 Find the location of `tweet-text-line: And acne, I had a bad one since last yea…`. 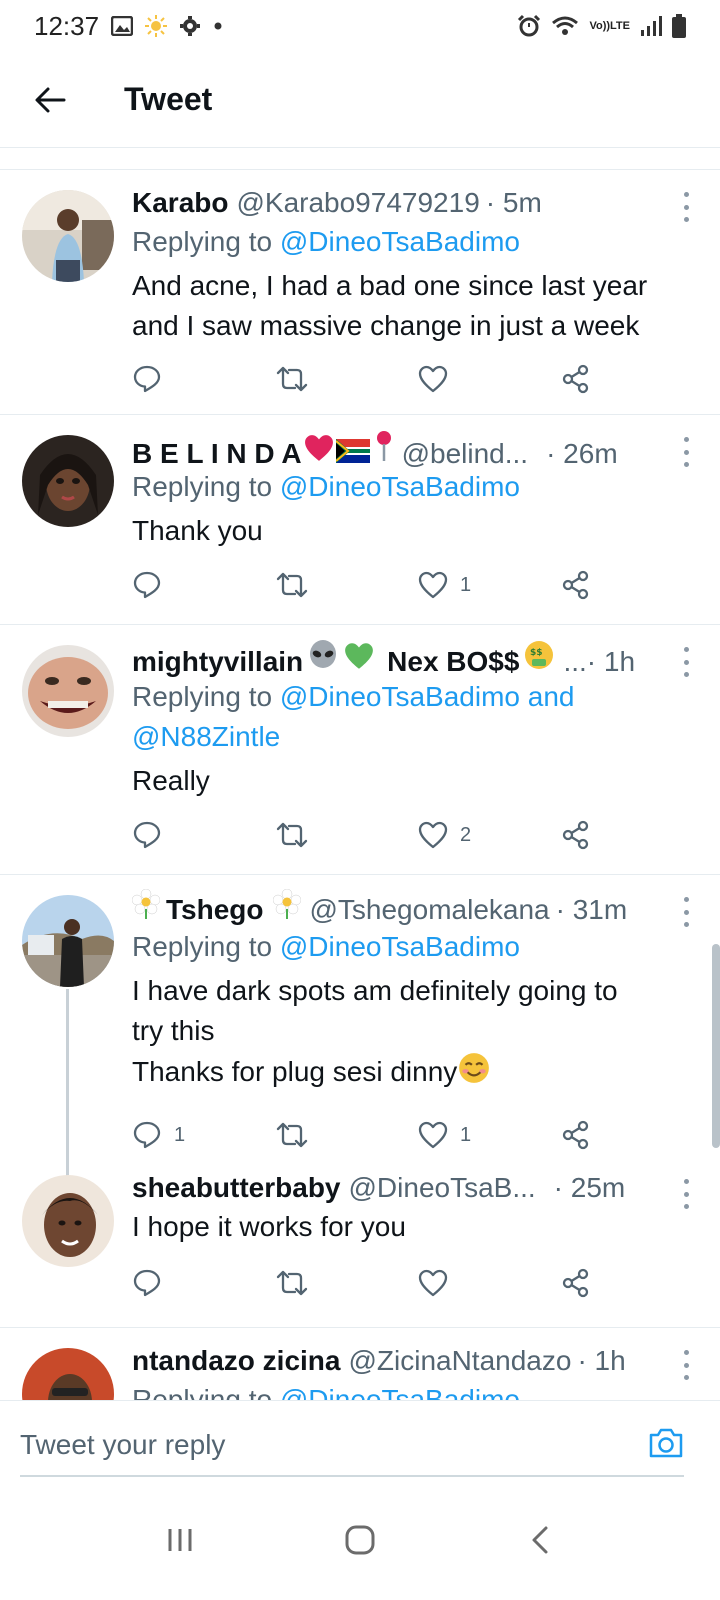

tweet-text-line: And acne, I had a bad one since last yea… is located at coordinates (390, 285).